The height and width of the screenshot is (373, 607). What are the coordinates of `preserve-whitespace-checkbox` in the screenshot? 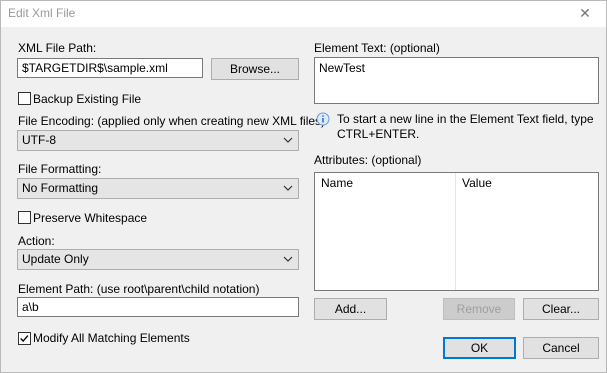 It's located at (24, 217).